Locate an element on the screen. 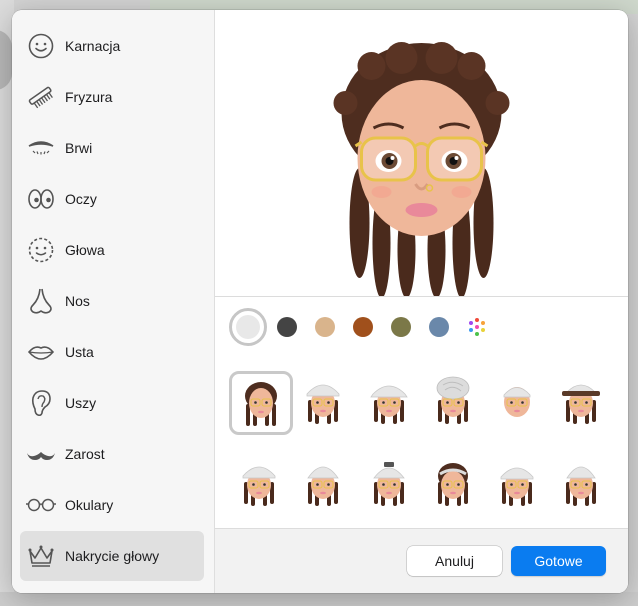 Image resolution: width=638 pixels, height=606 pixels. sidebar-item-skin: Karnacja is located at coordinates (112, 46).